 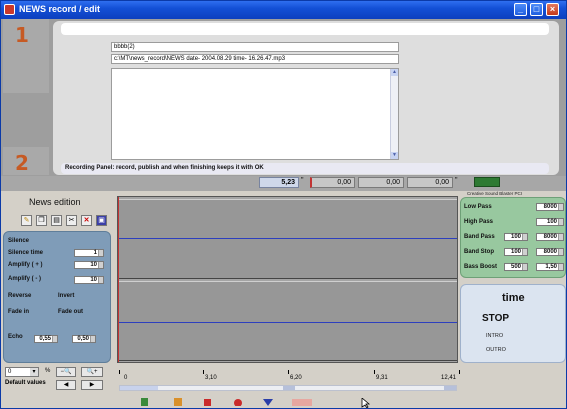 I want to click on counter-bar: 5,23 " 0,00 0,00 0,00 ", so click(x=283, y=183).